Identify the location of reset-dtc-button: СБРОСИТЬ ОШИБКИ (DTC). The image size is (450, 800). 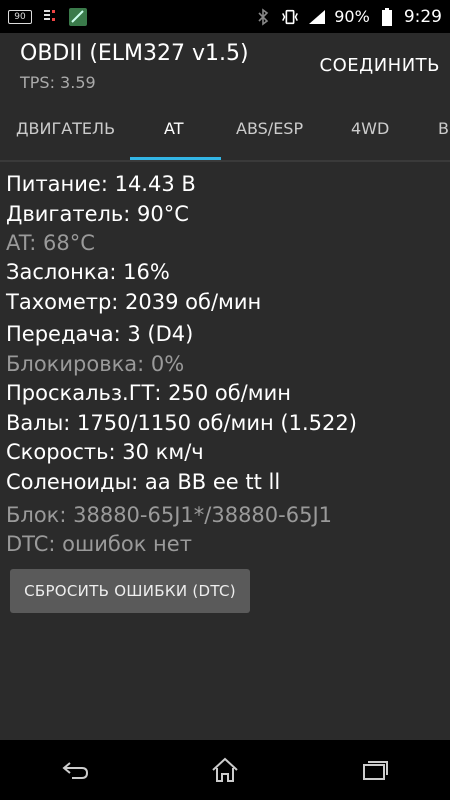
(130, 591).